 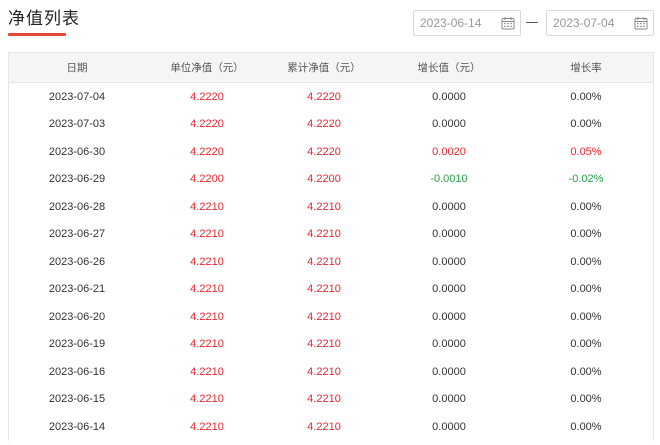 I want to click on column-header-unit-nav: 单位净值（元）, so click(x=207, y=68).